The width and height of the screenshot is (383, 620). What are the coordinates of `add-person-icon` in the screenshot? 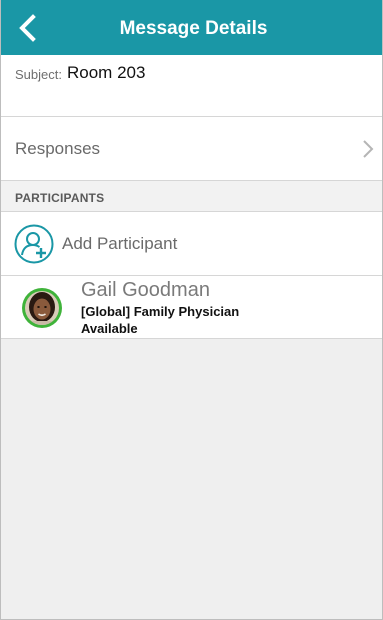 It's located at (34, 244).